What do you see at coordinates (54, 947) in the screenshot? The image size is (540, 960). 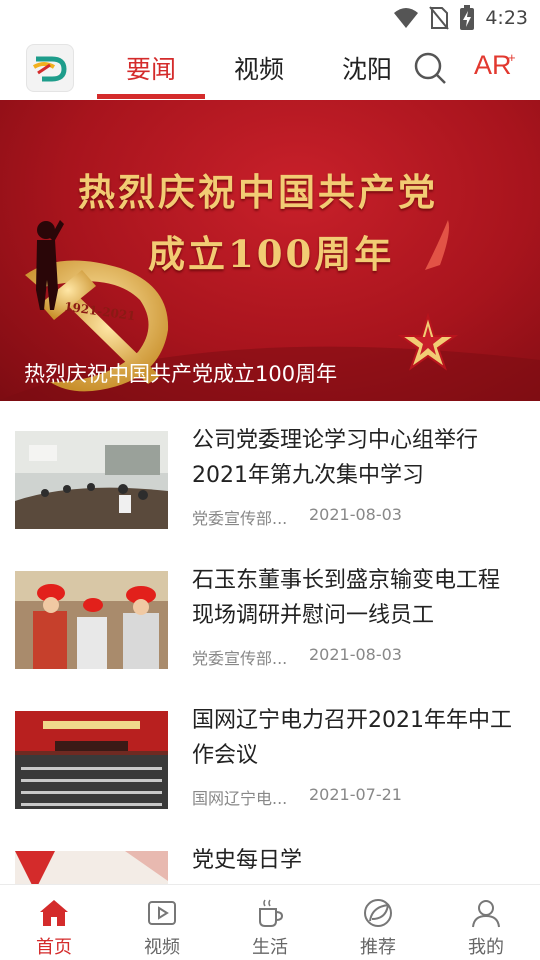 I see `bottom-tab-label: 首页` at bounding box center [54, 947].